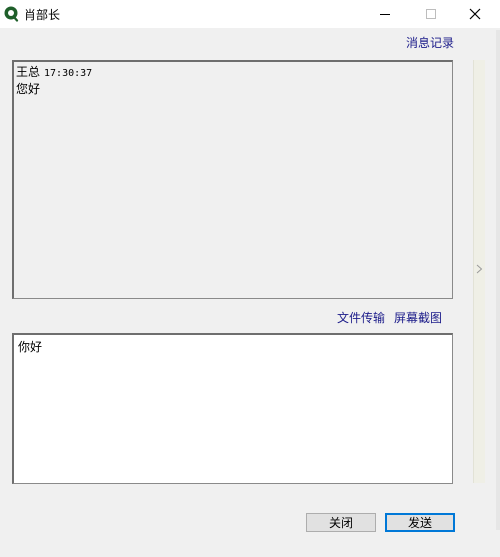 The width and height of the screenshot is (500, 557). What do you see at coordinates (479, 269) in the screenshot?
I see `chevron-right-icon` at bounding box center [479, 269].